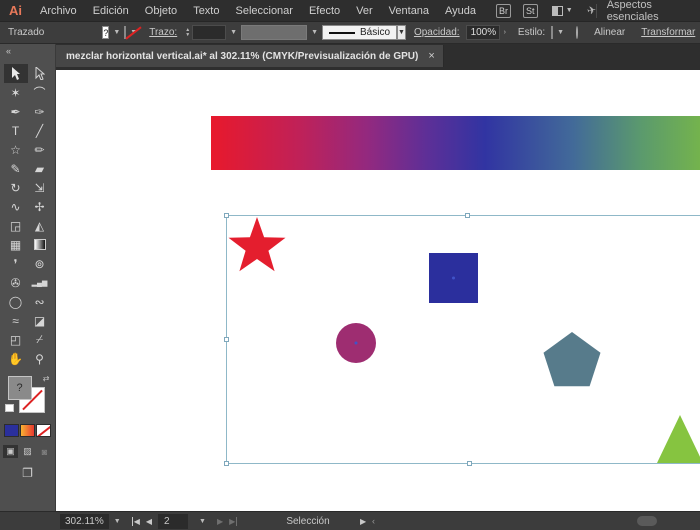  I want to click on workspace-layout-icon, so click(557, 10).